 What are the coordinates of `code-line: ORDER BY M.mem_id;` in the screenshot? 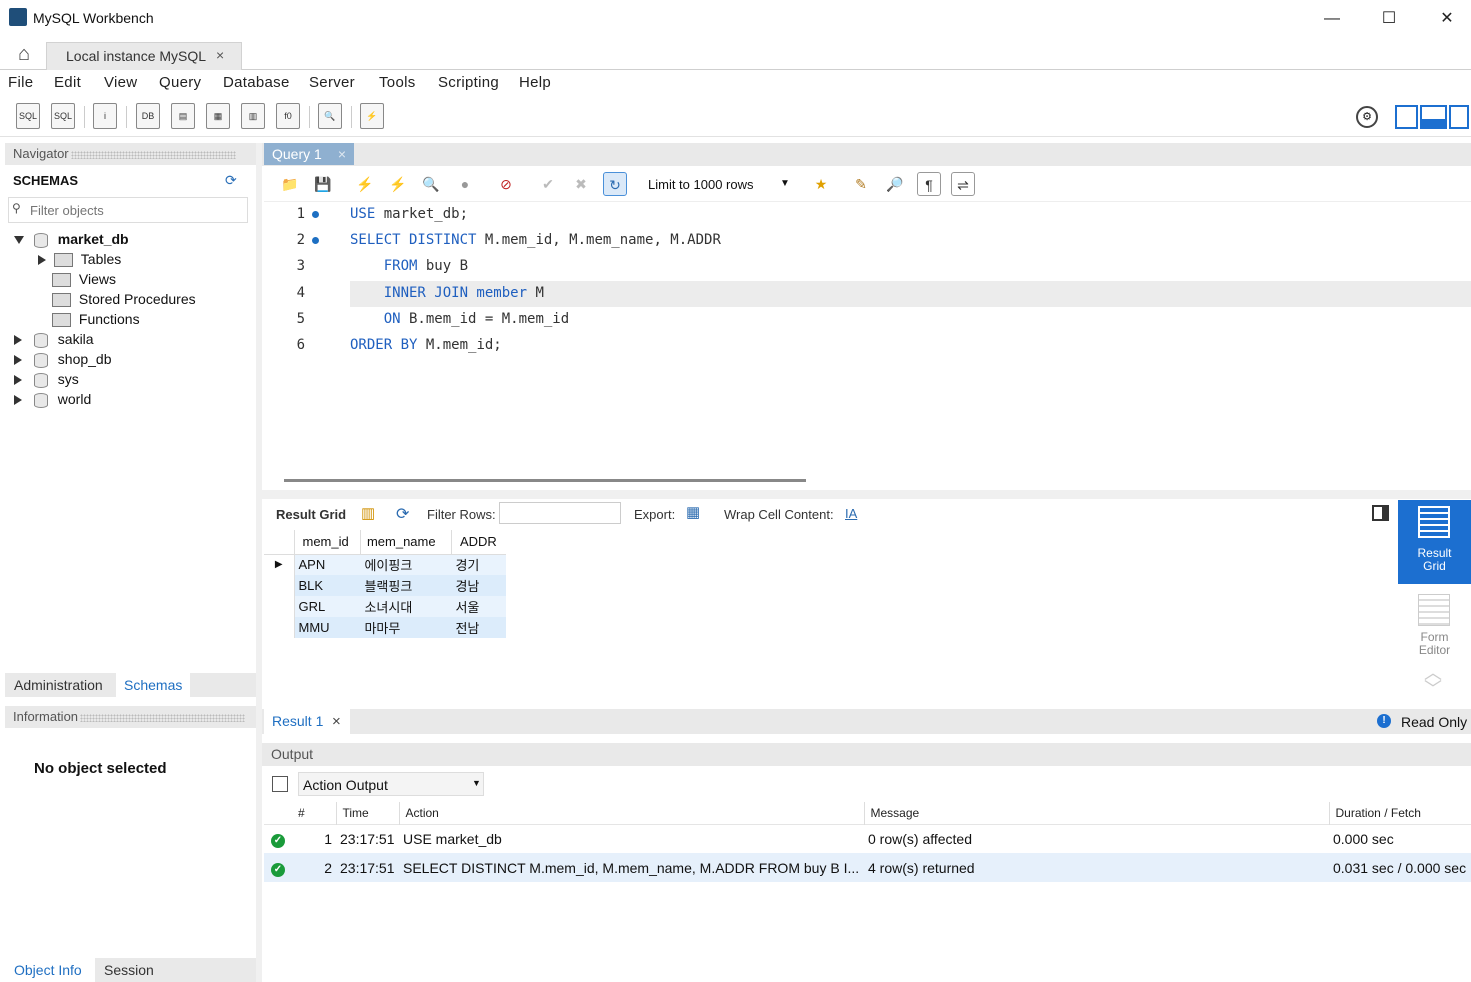 It's located at (426, 345).